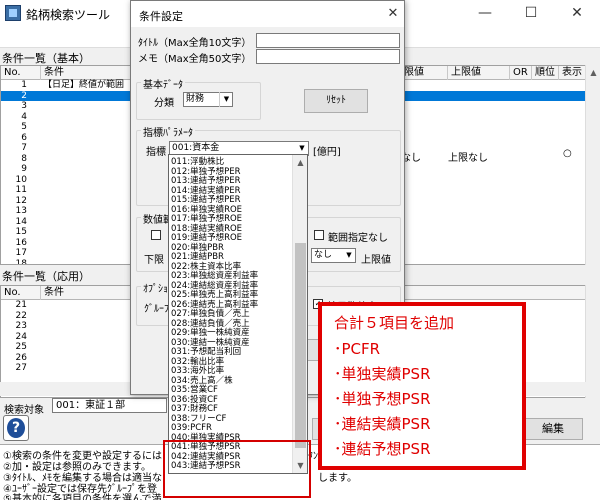 The width and height of the screenshot is (600, 500). Describe the element at coordinates (214, 305) in the screenshot. I see `dropdown-item: 026:連結売上高利益率` at that location.